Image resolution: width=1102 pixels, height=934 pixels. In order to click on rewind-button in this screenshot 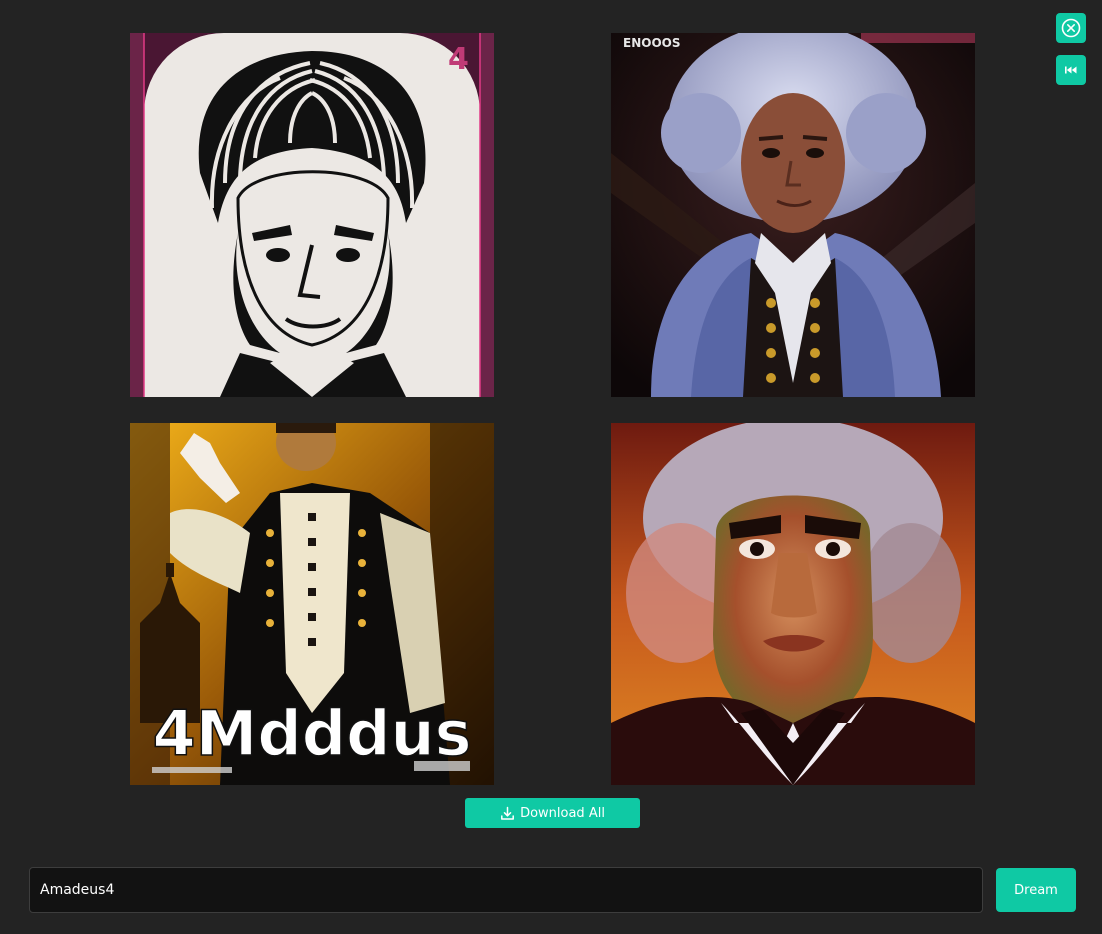, I will do `click(1071, 70)`.